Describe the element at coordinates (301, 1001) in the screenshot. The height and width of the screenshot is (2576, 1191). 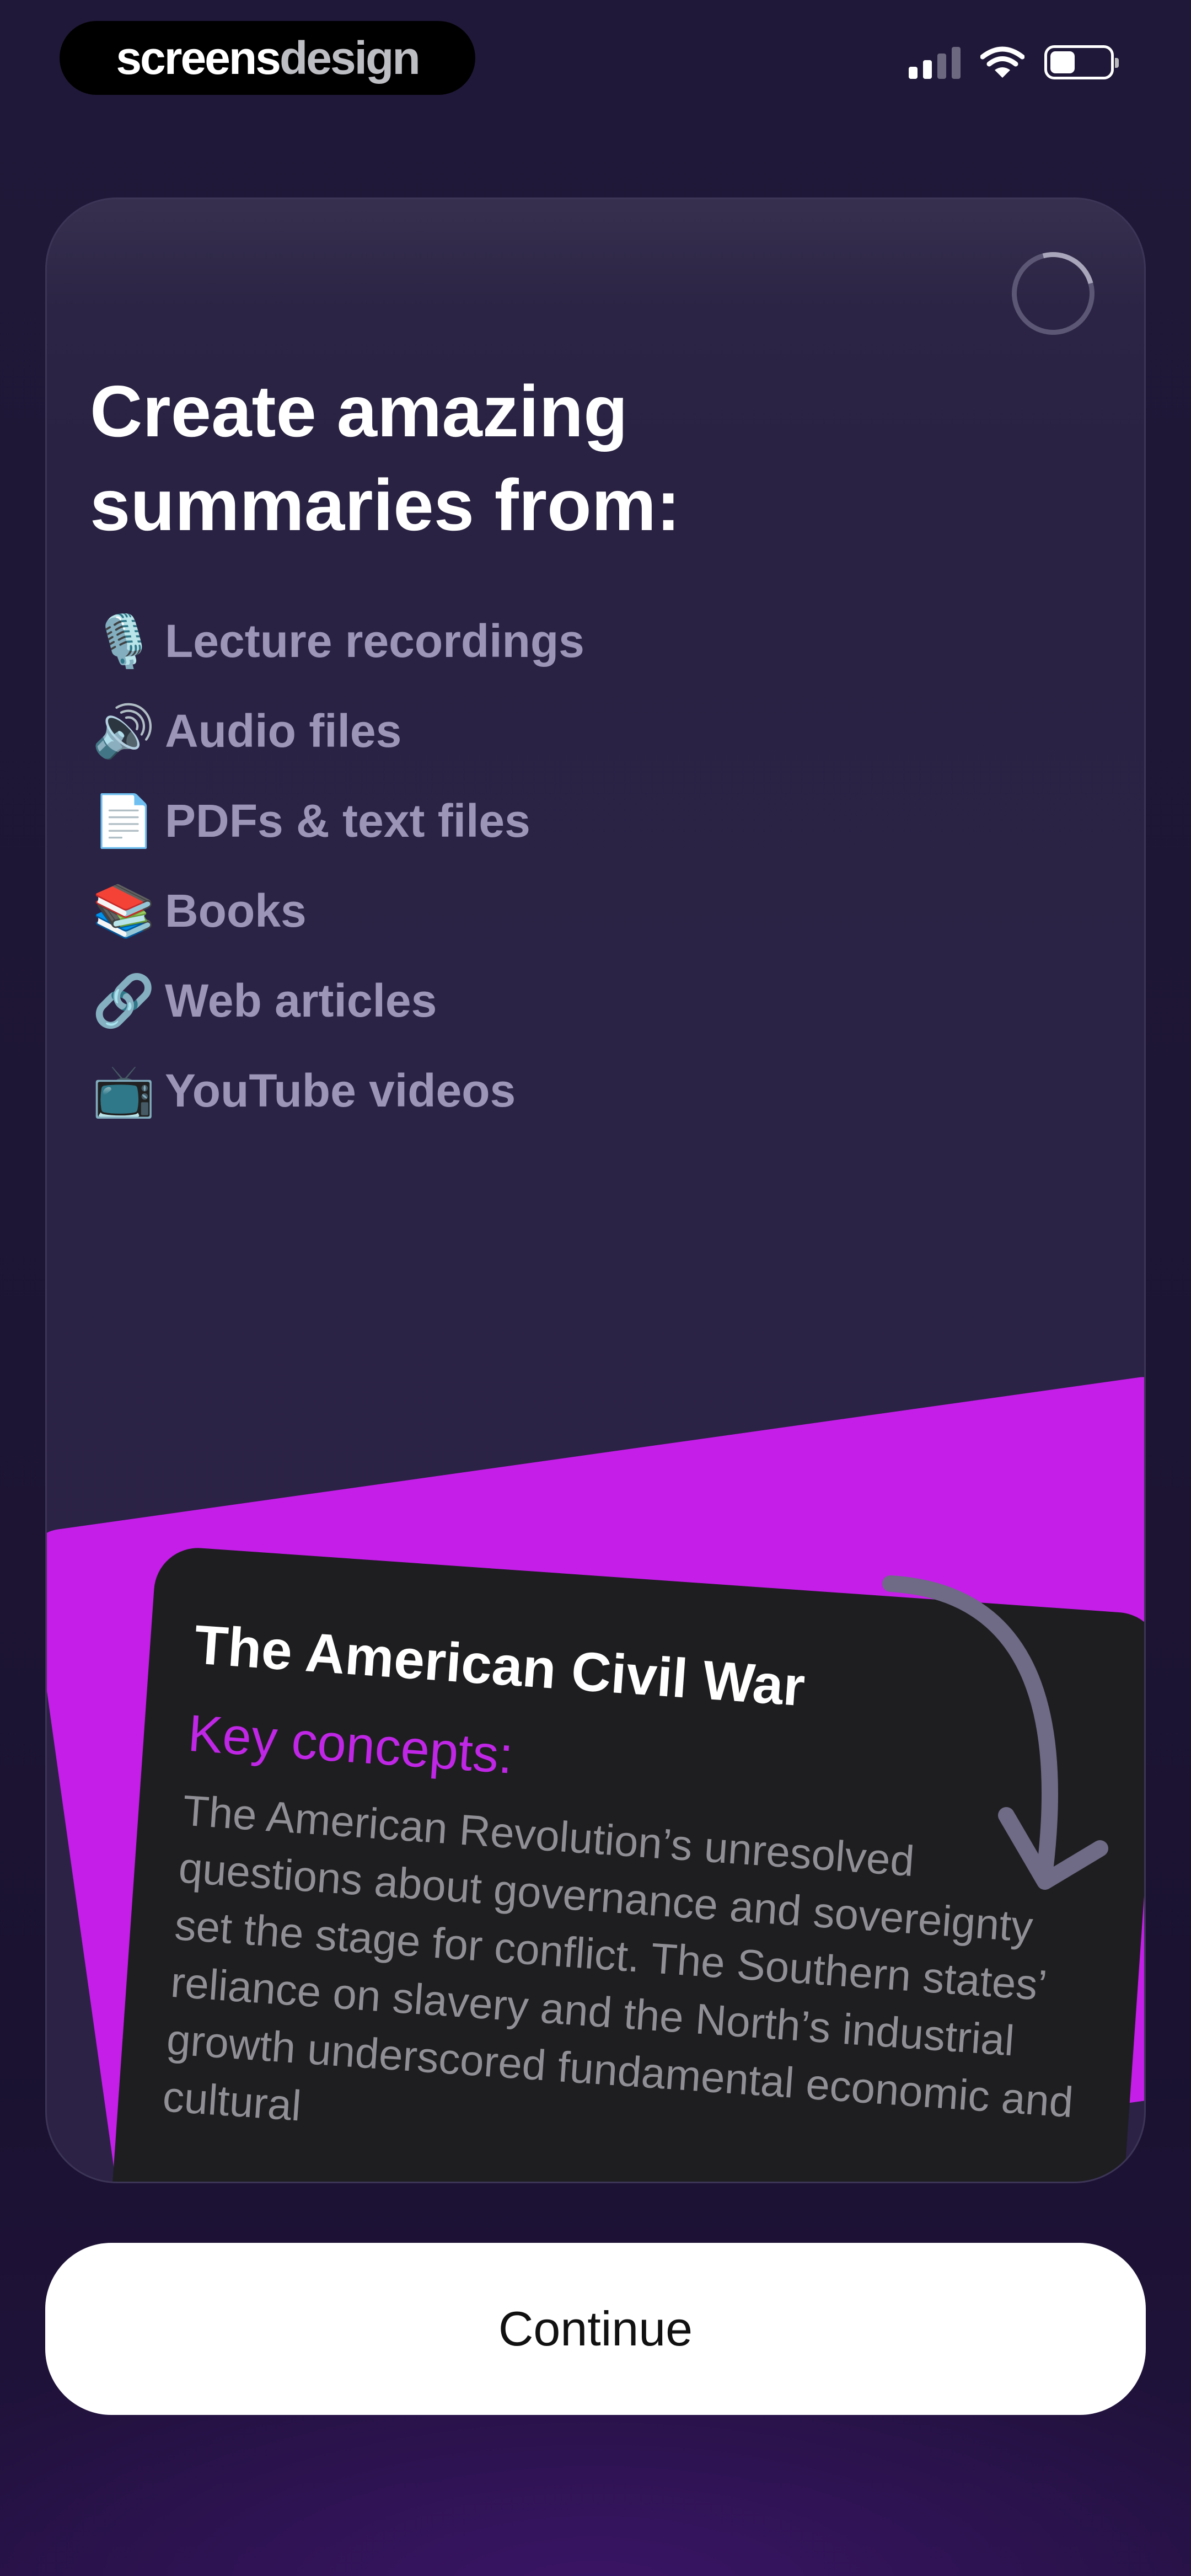
I see `feature-label: Web articles` at that location.